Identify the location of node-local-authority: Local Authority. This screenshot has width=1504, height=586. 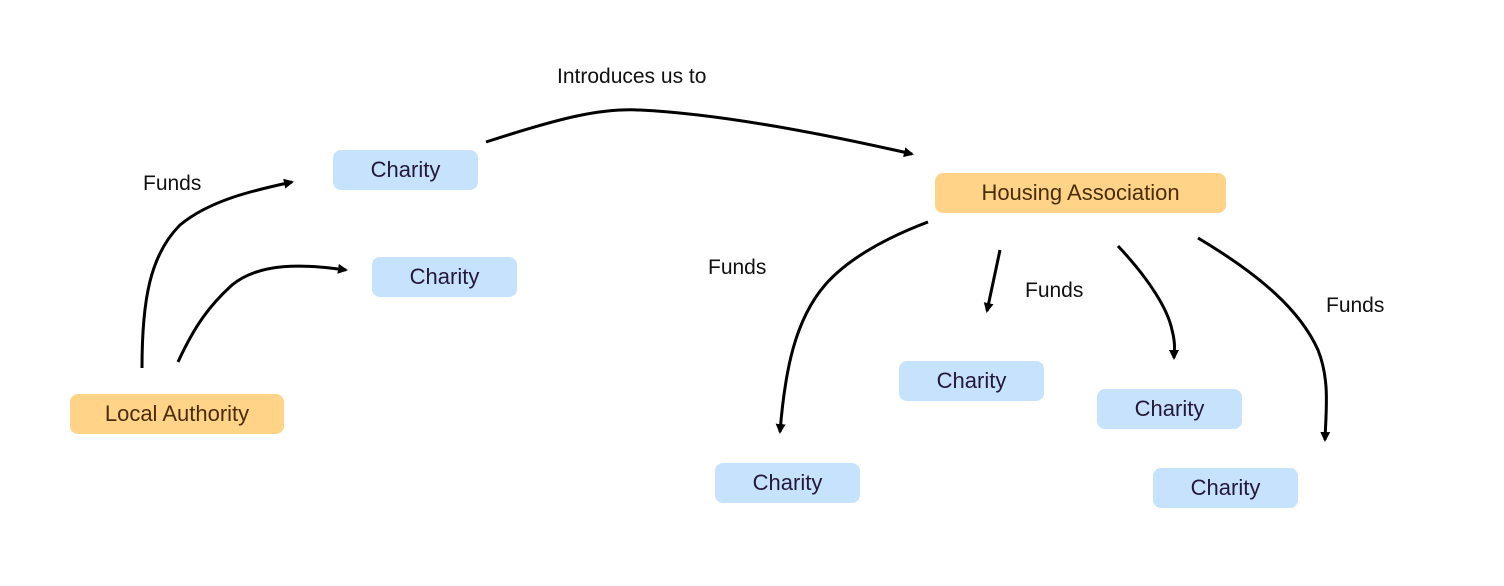
(177, 414).